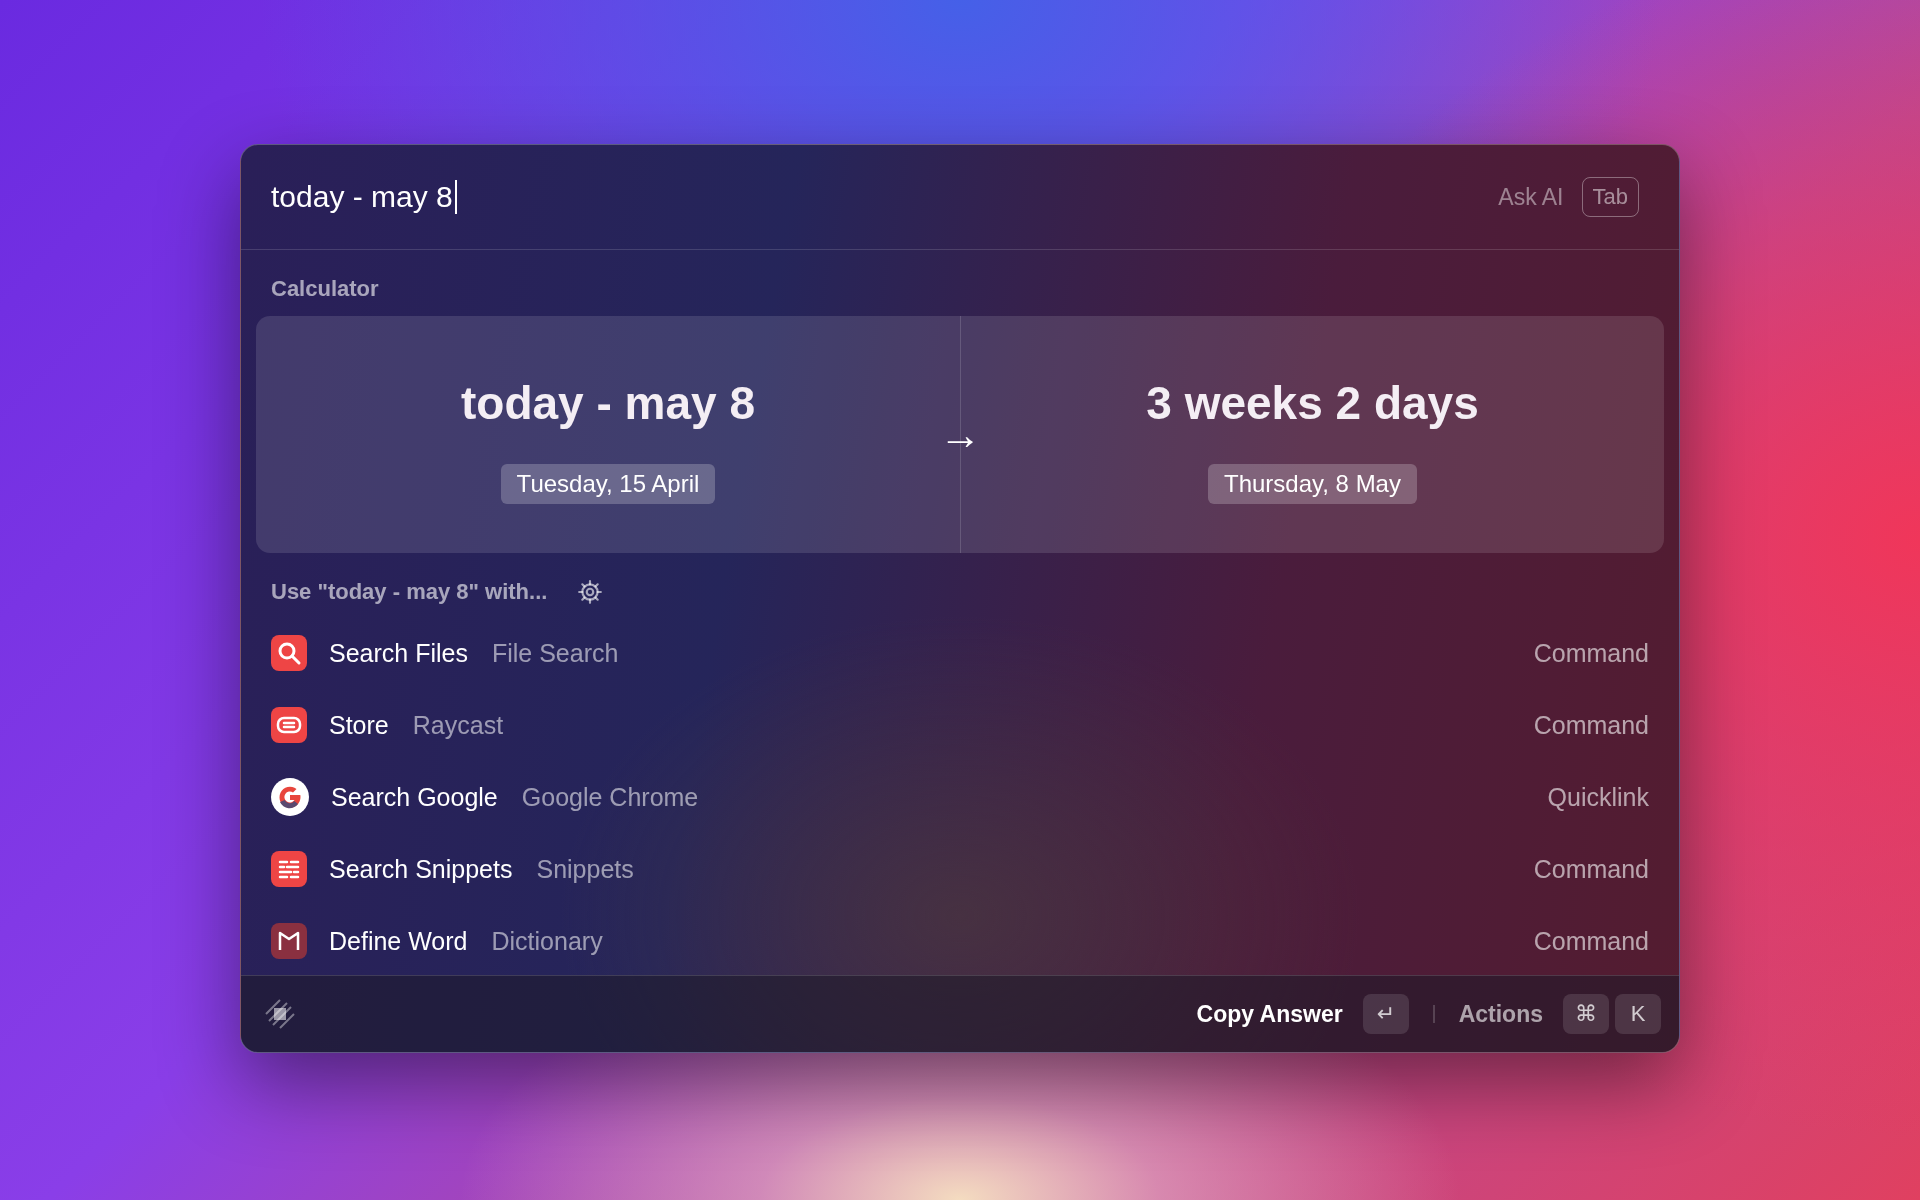 The width and height of the screenshot is (1920, 1200). I want to click on result-text: 3 weeks 2 days, so click(1312, 402).